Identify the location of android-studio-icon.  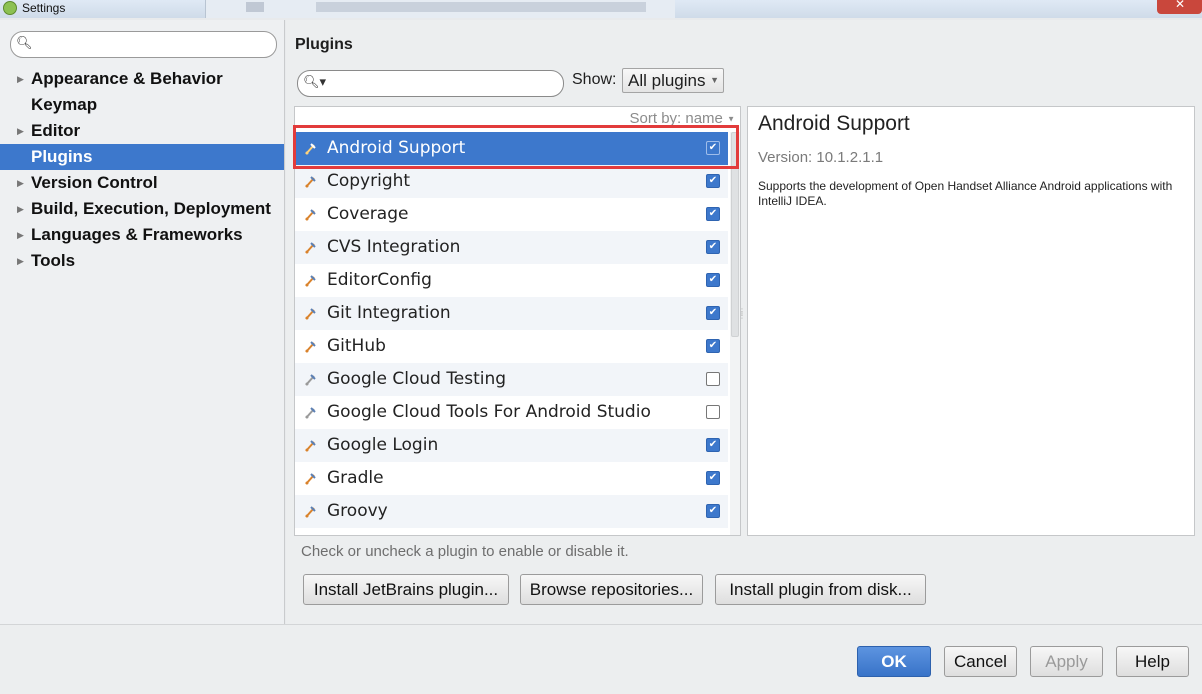
(10, 8).